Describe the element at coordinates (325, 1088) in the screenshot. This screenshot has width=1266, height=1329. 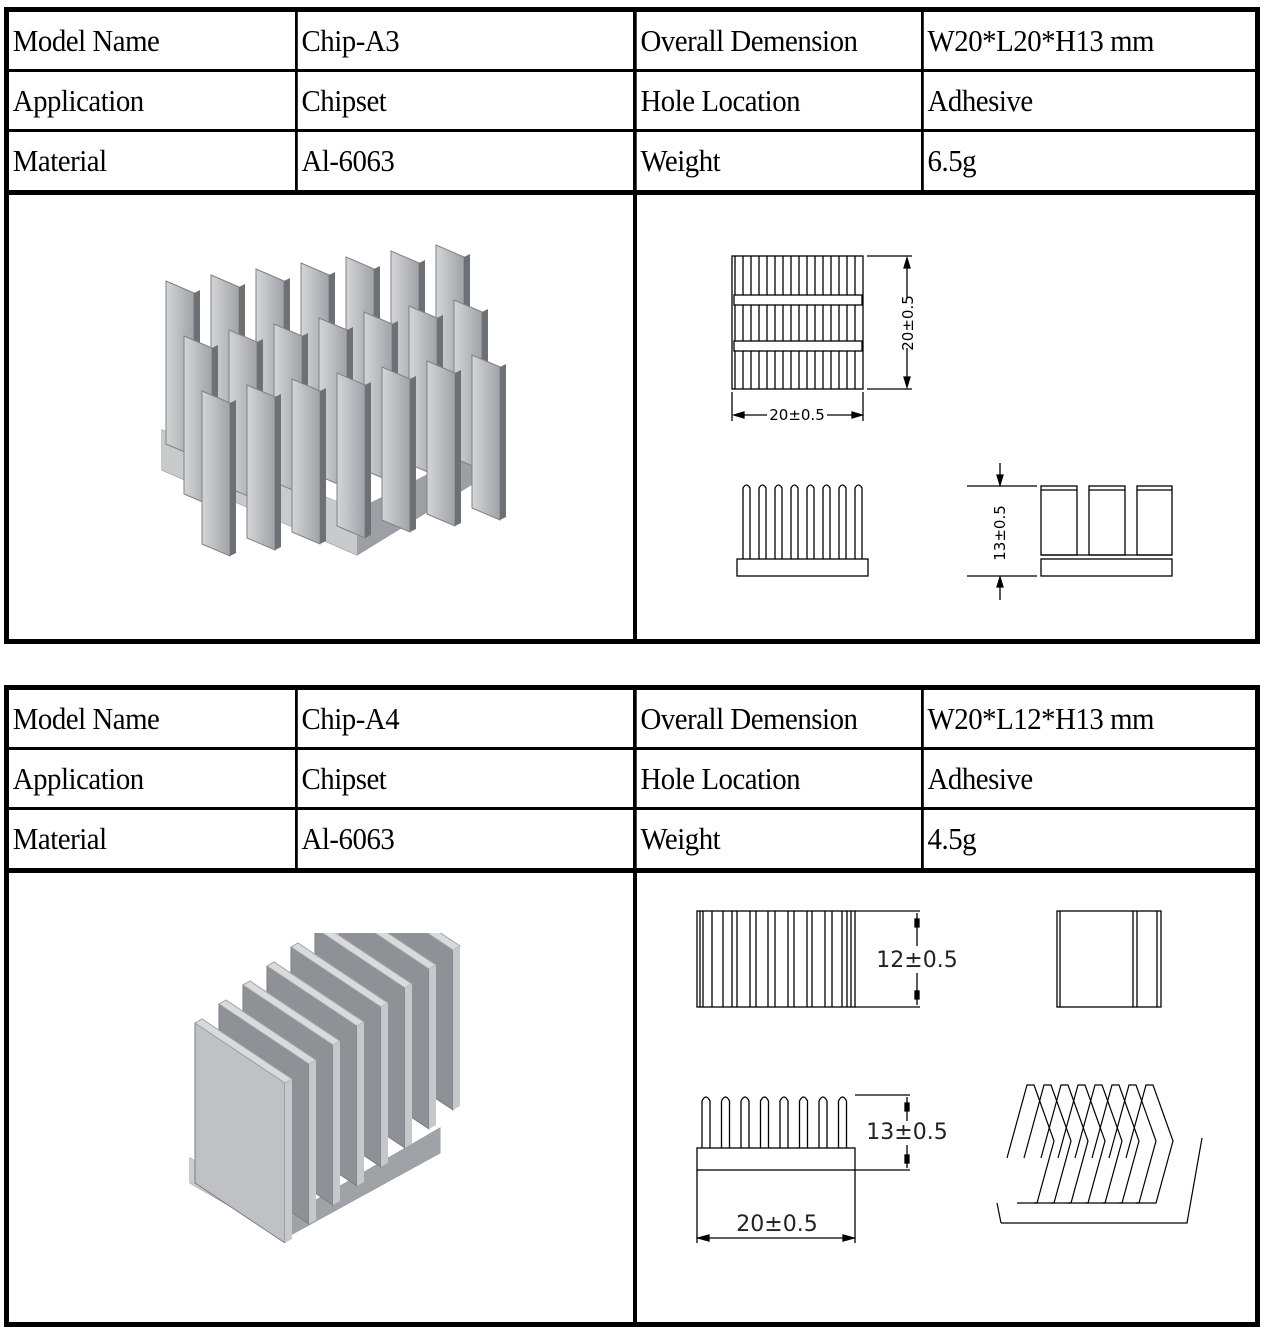
I see `heatsink-photo-straight-fin` at that location.